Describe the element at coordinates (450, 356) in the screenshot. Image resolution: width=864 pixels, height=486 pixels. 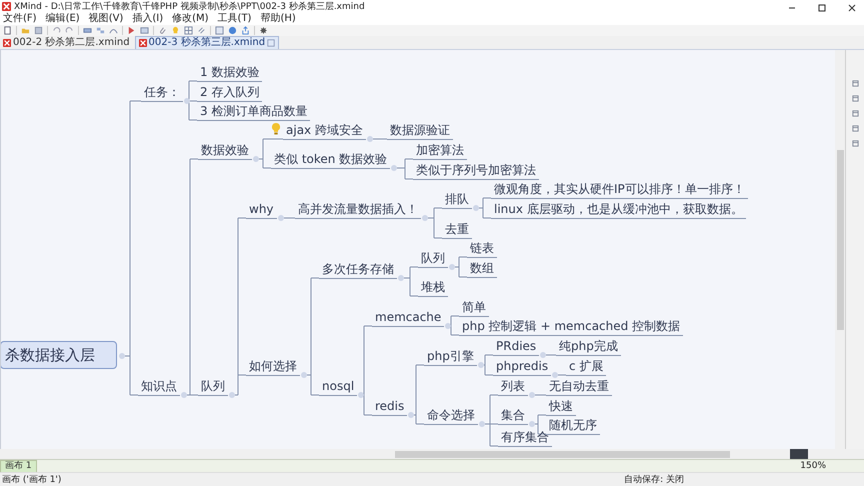
I see `topic-label: php引擎` at that location.